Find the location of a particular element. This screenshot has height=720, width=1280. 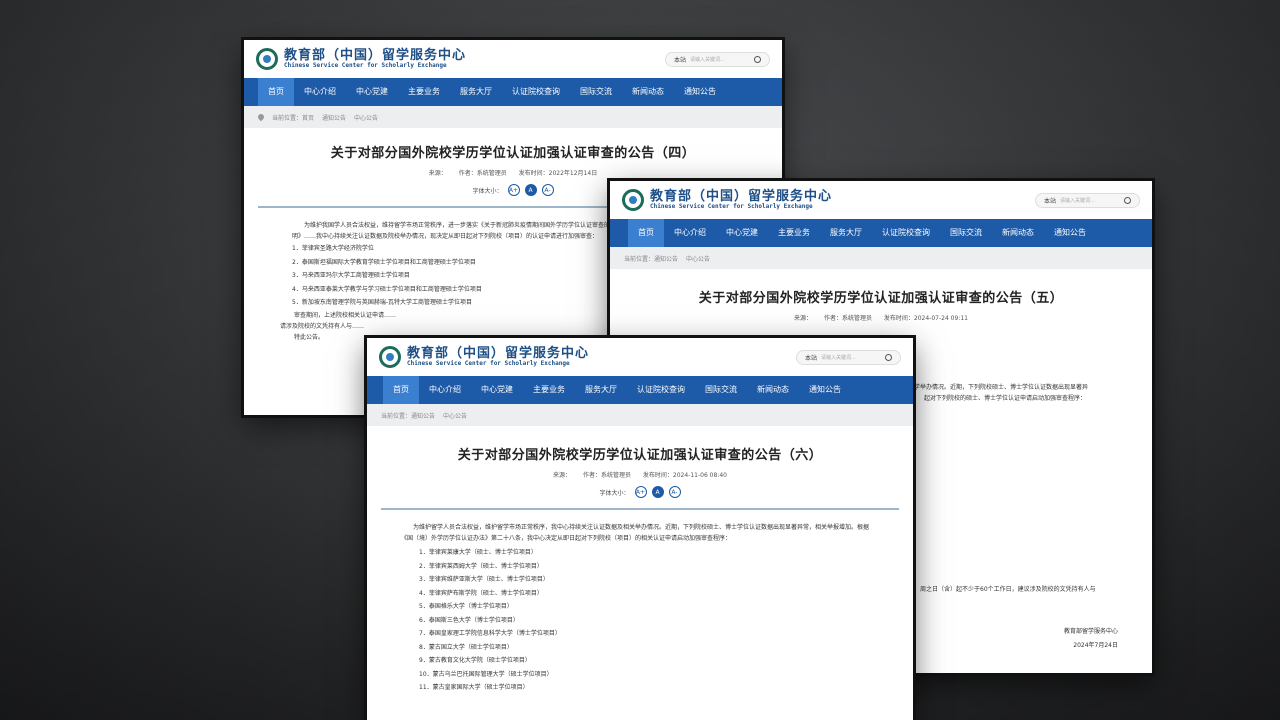

font-size-control: 字体大小： A+ A A- is located at coordinates (640, 492).